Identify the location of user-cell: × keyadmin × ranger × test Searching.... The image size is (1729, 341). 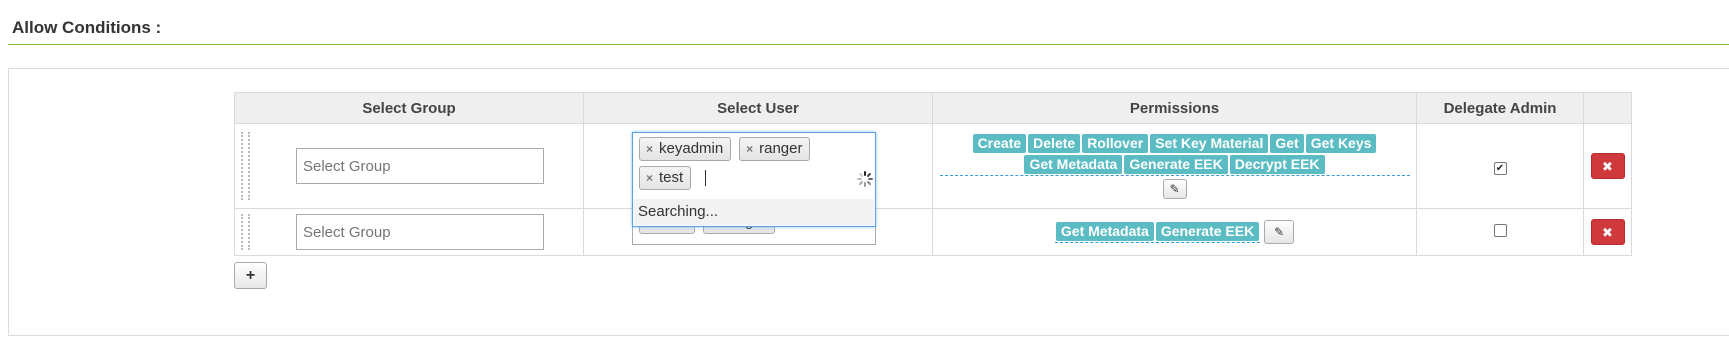
(758, 175).